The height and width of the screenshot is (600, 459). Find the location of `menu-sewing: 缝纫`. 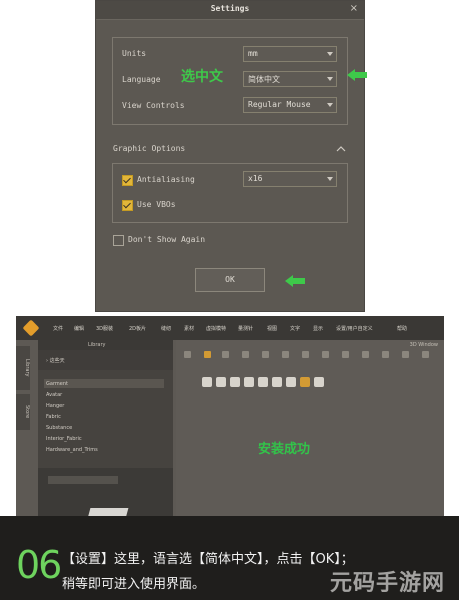

menu-sewing: 缝纫 is located at coordinates (166, 328).